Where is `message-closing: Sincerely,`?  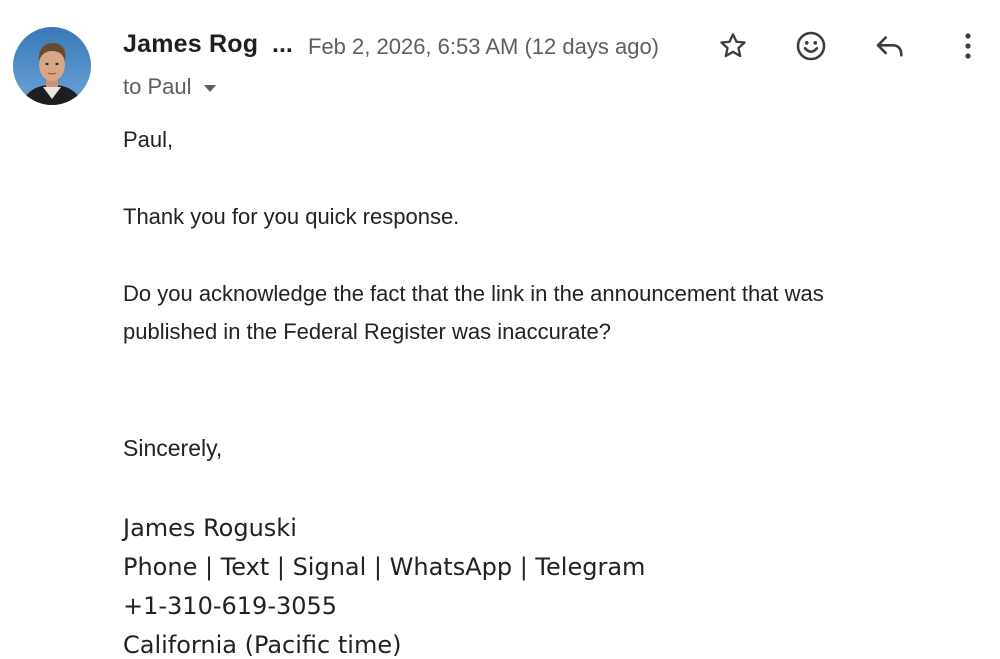
message-closing: Sincerely, is located at coordinates (173, 448).